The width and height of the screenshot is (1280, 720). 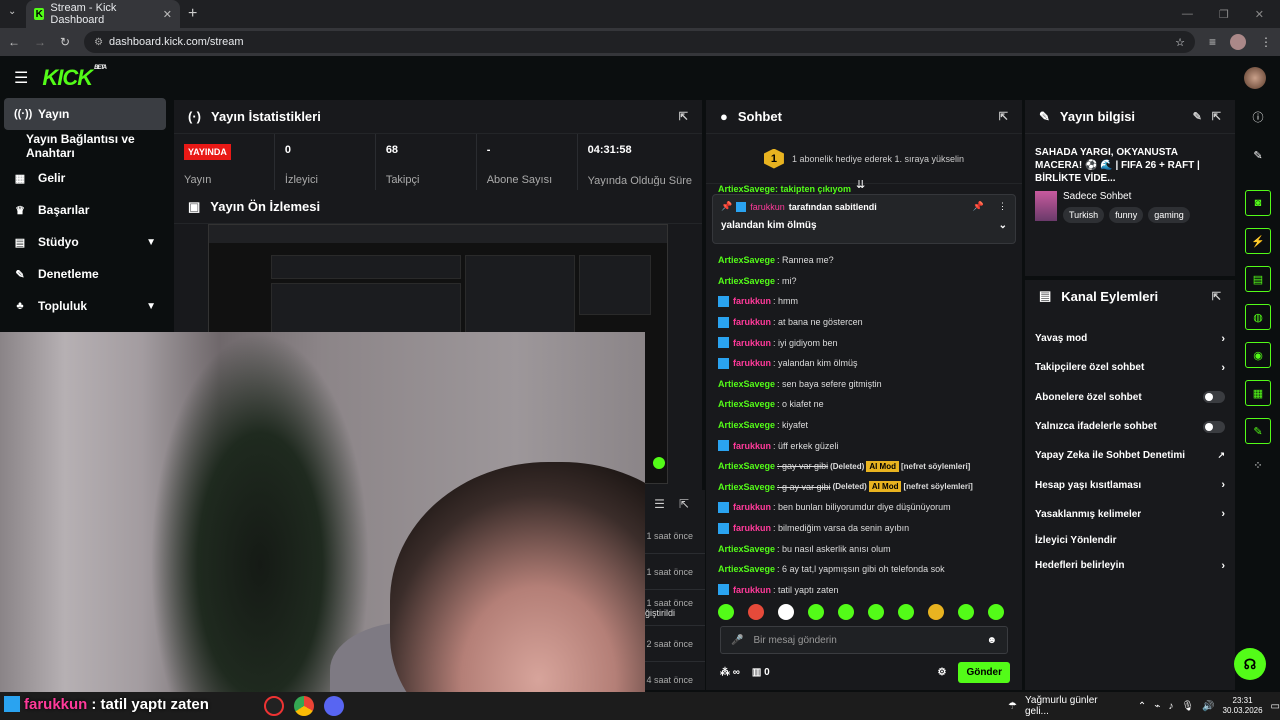 I want to click on action-ai-moderation: Yapay Zeka ile Sohbet Denetimi ↗, so click(x=1130, y=455).